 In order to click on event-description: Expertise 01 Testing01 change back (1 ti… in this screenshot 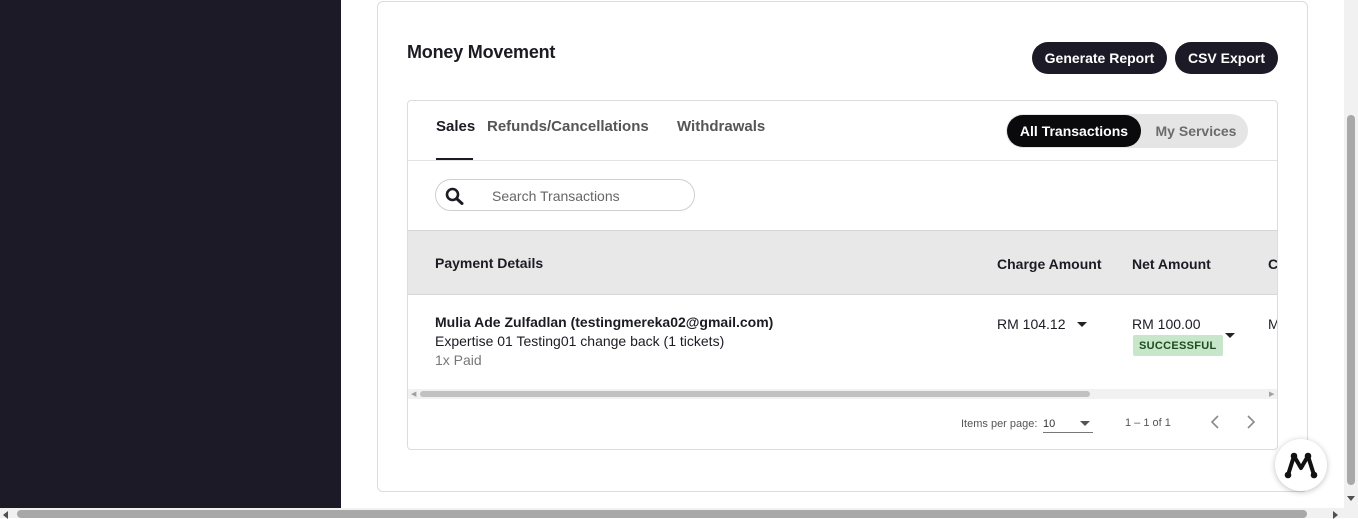, I will do `click(580, 341)`.